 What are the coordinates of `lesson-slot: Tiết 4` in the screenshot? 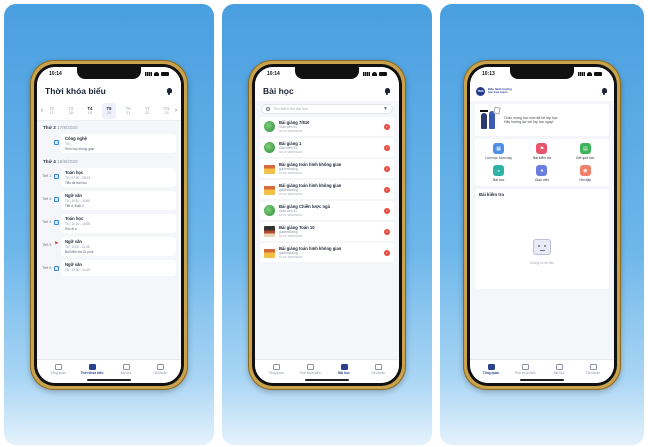 It's located at (47, 222).